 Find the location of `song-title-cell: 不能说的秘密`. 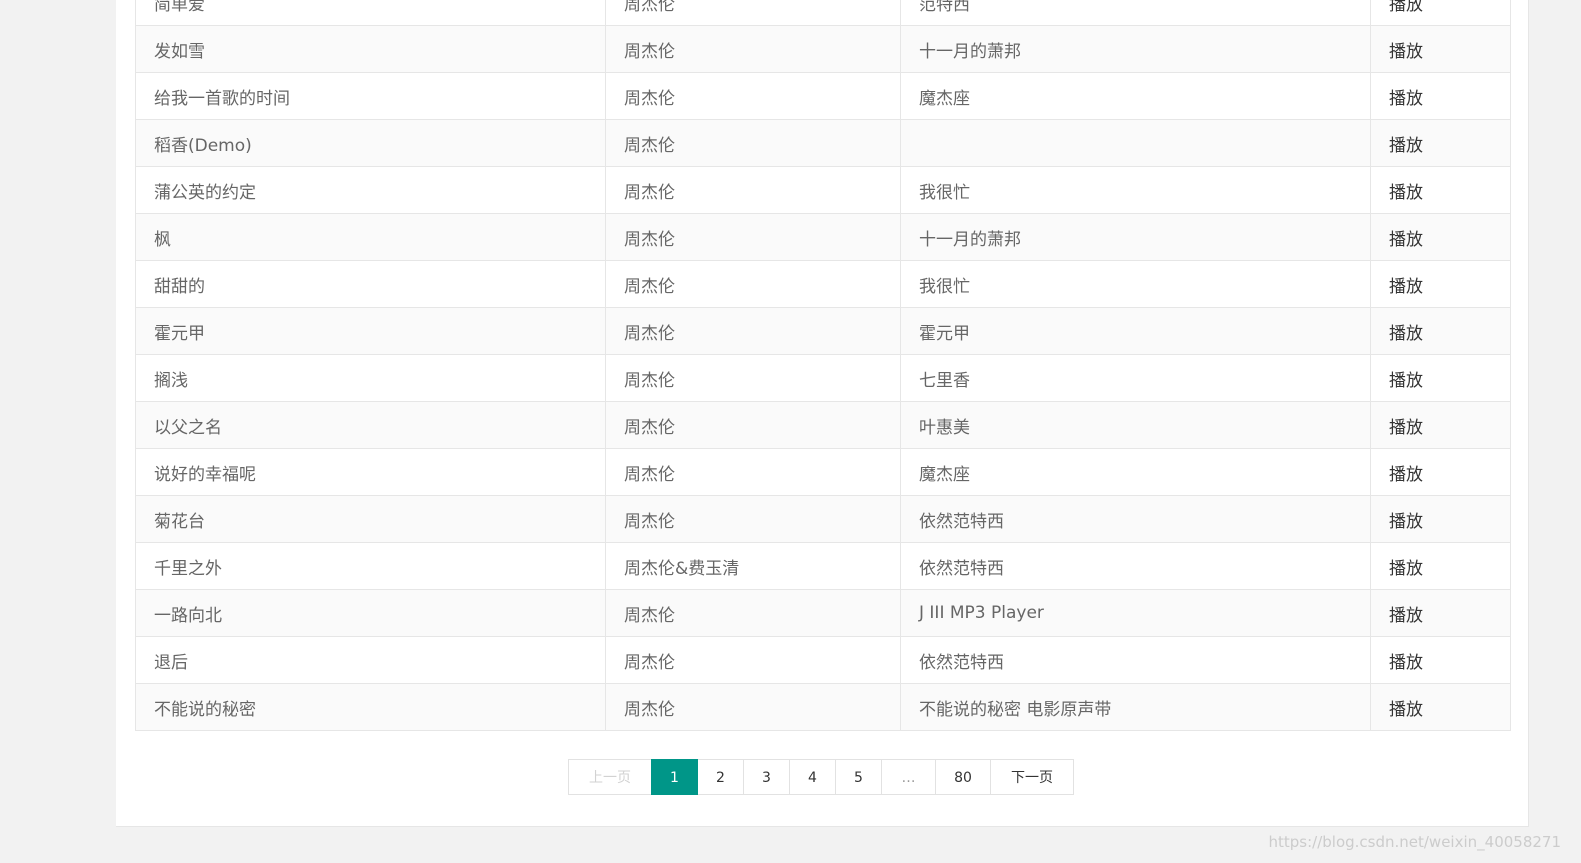

song-title-cell: 不能说的秘密 is located at coordinates (370, 707).